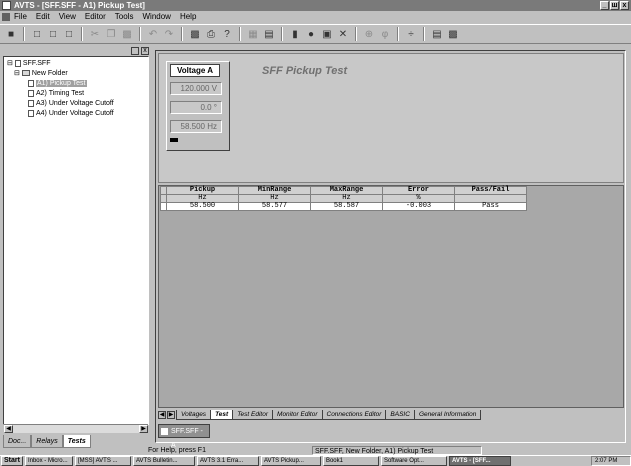 The width and height of the screenshot is (631, 466). Describe the element at coordinates (124, 17) in the screenshot. I see `menu-tools: Tools` at that location.